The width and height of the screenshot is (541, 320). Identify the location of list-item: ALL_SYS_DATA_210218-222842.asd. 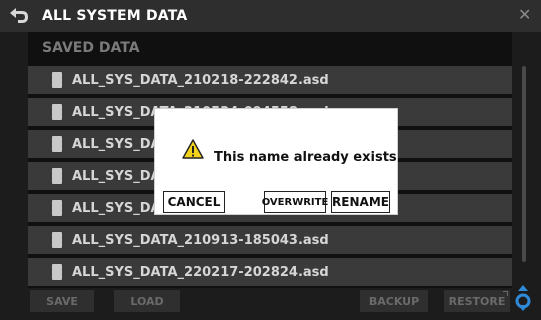
(270, 80).